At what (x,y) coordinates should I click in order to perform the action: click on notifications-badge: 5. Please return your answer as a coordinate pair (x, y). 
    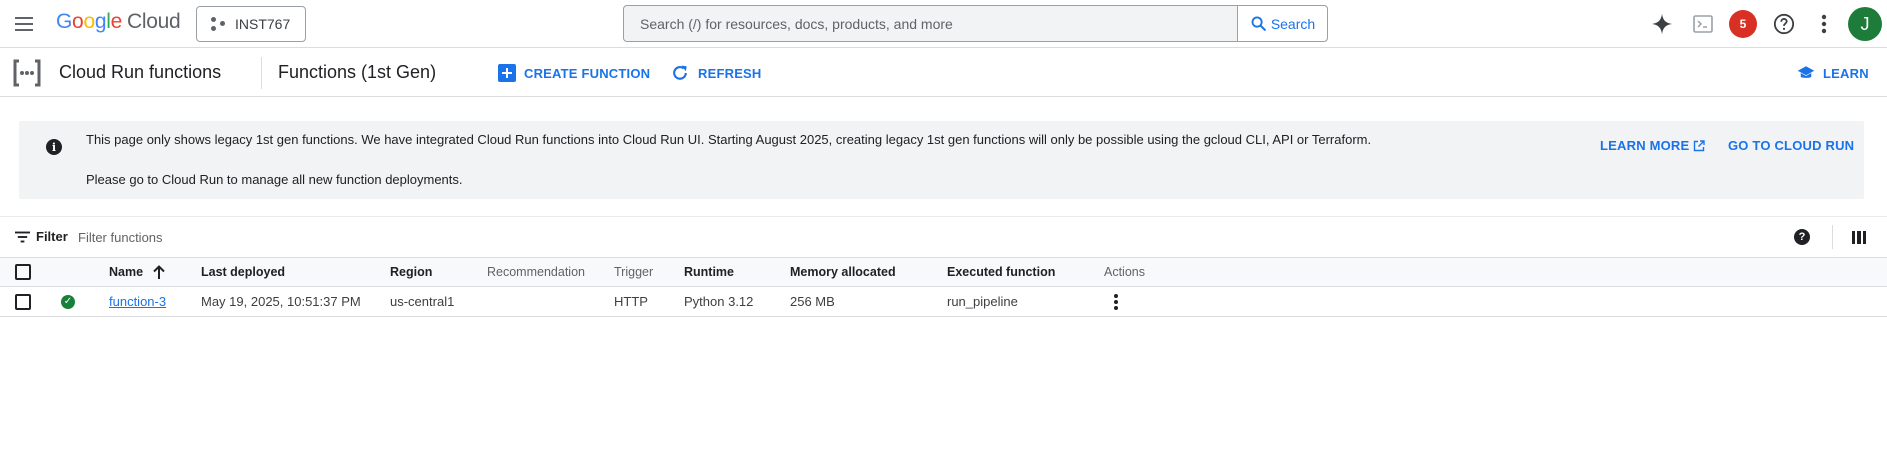
    Looking at the image, I should click on (1743, 24).